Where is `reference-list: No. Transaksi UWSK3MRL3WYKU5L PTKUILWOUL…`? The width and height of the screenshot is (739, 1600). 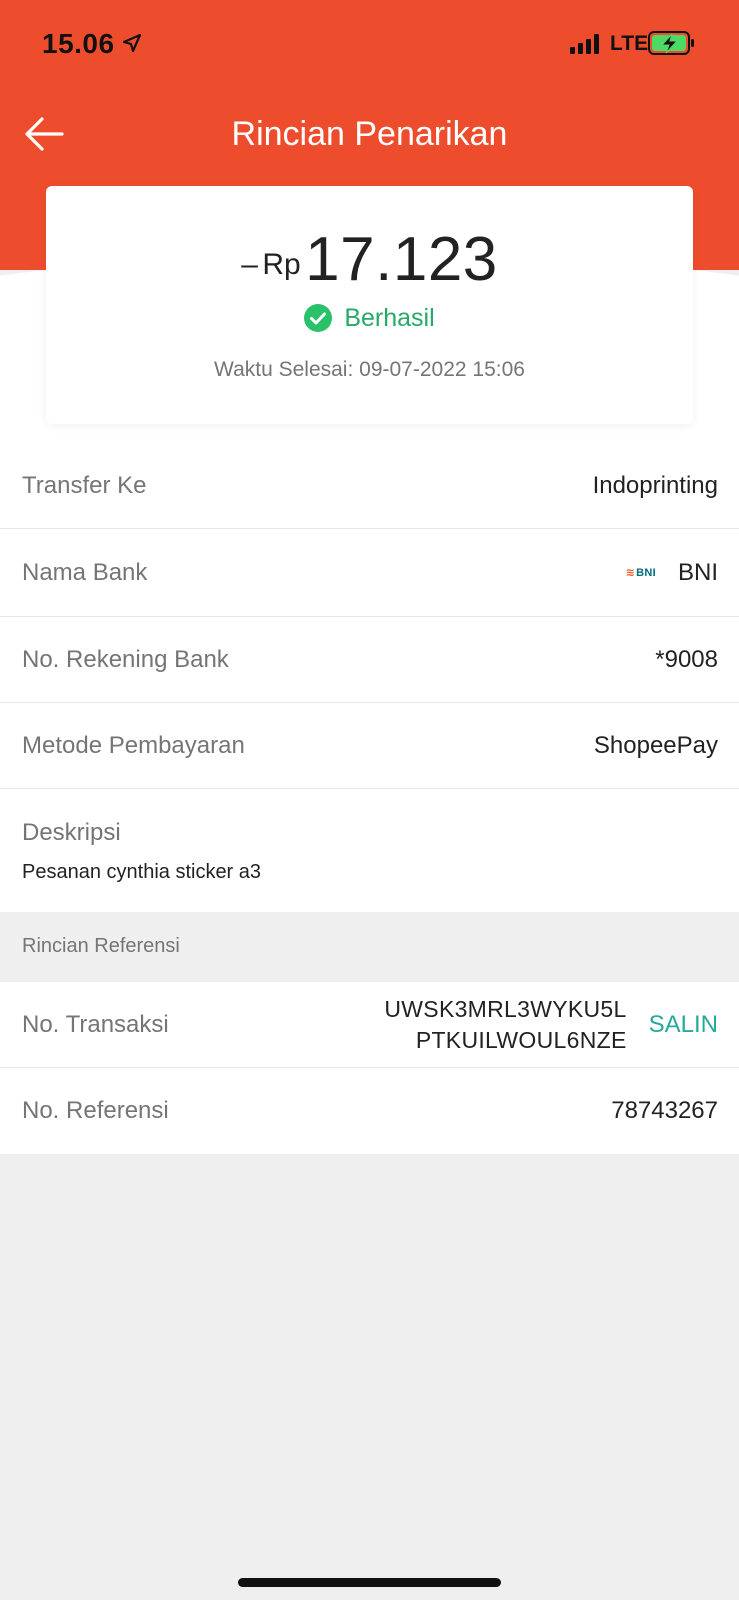 reference-list: No. Transaksi UWSK3MRL3WYKU5L PTKUILWOUL… is located at coordinates (369, 1068).